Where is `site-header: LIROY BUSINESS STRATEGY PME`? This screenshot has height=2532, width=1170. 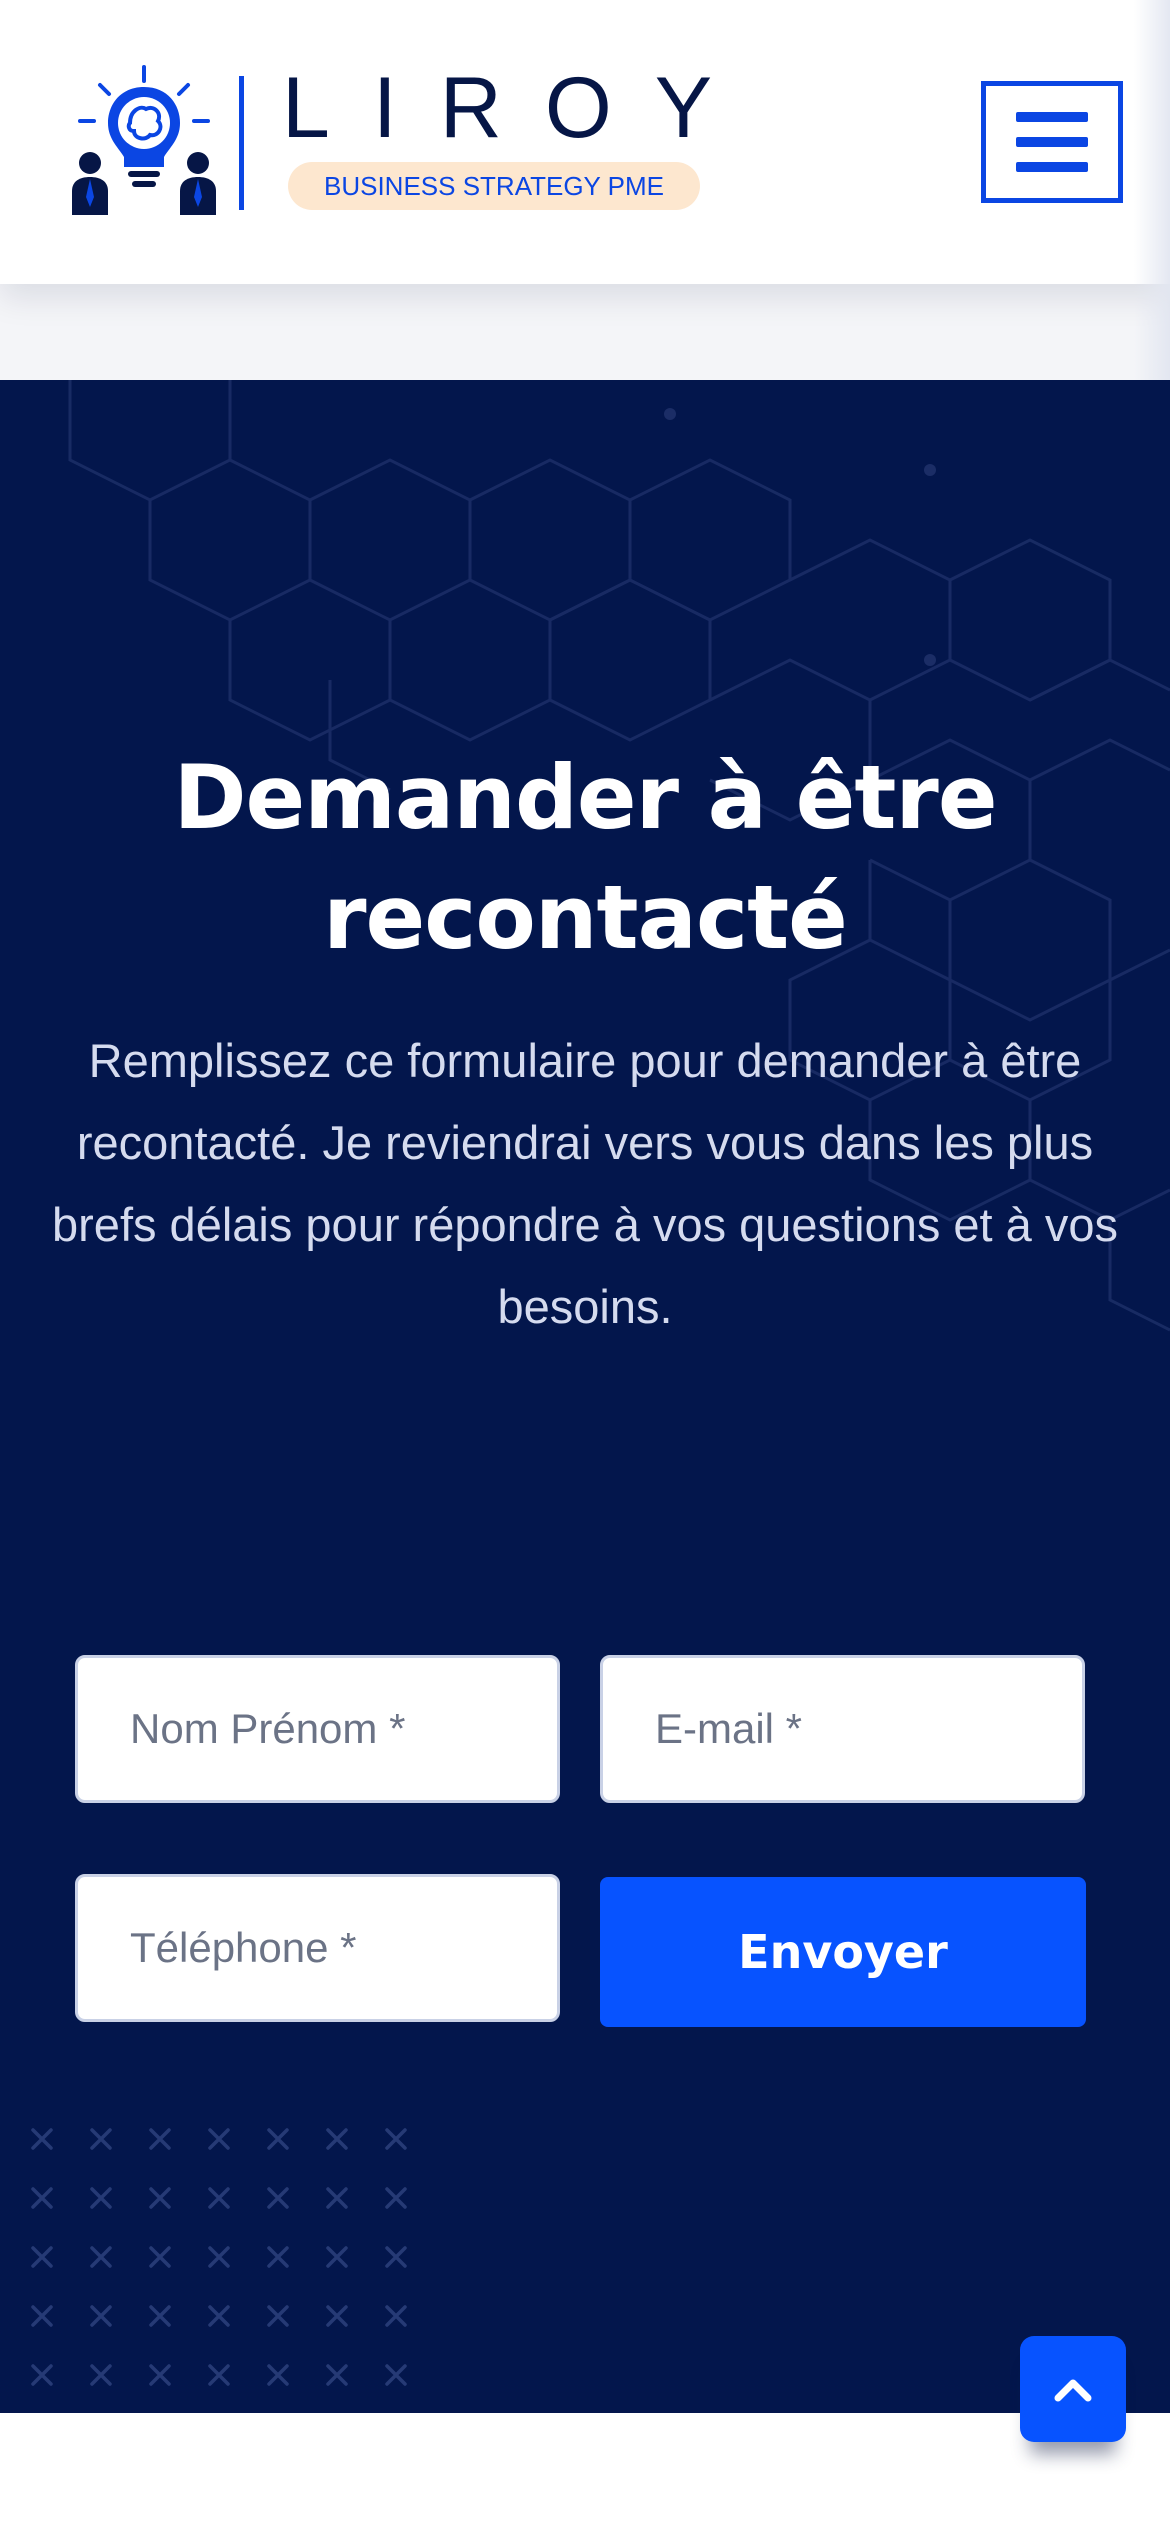 site-header: LIROY BUSINESS STRATEGY PME is located at coordinates (585, 142).